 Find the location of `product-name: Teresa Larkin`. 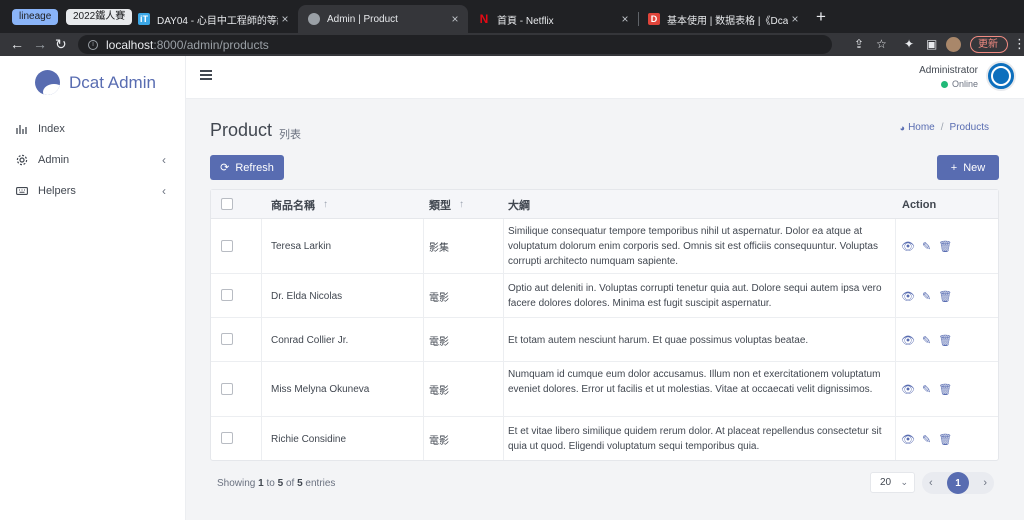

product-name: Teresa Larkin is located at coordinates (301, 246).